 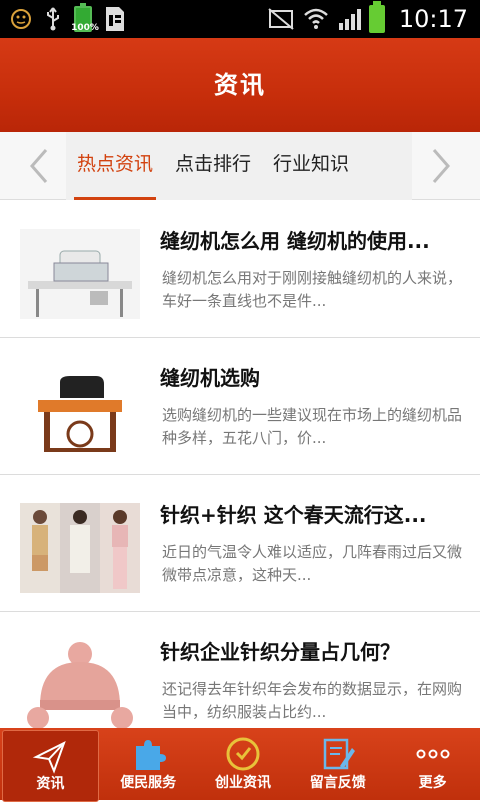 I want to click on nav-startup-news: 创业资讯, so click(x=243, y=764).